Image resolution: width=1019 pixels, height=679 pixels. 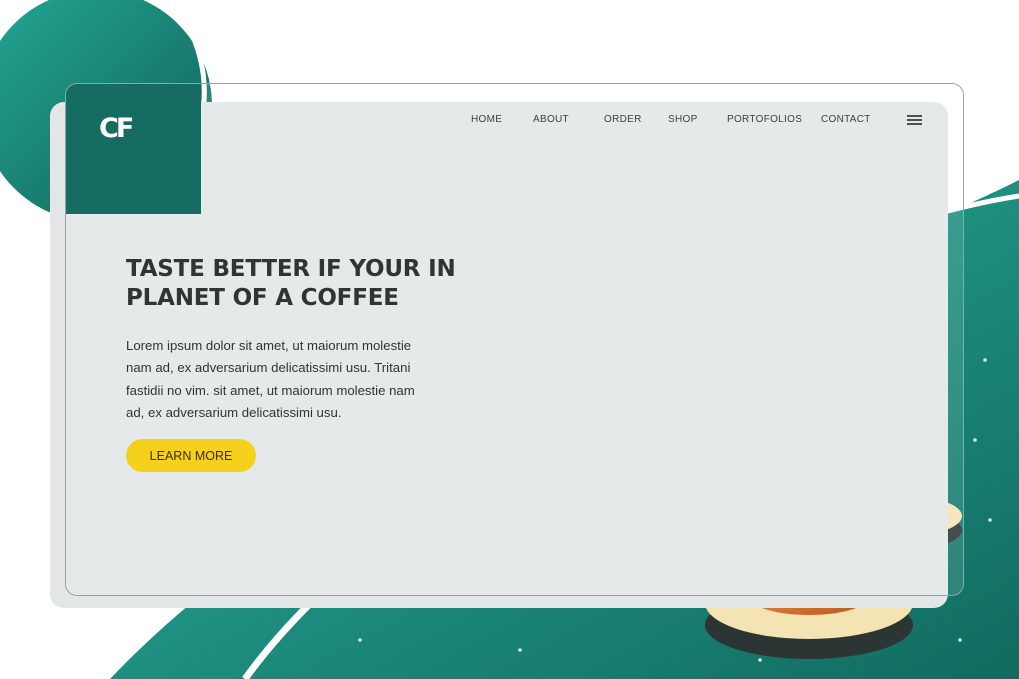 What do you see at coordinates (486, 119) in the screenshot?
I see `nav-home: HOME` at bounding box center [486, 119].